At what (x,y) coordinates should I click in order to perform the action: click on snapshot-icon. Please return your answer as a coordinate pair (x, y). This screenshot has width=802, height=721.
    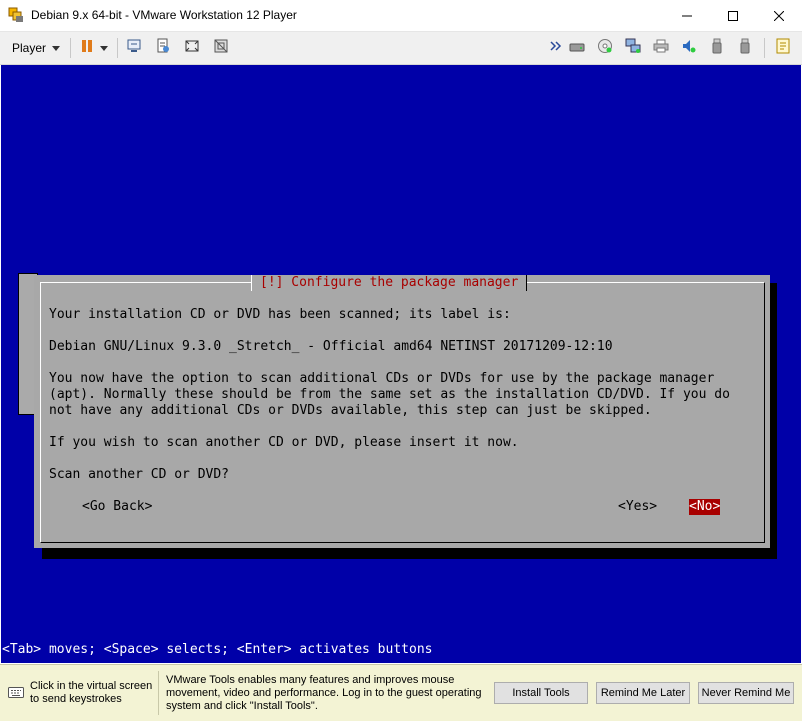
    Looking at the image, I should click on (163, 48).